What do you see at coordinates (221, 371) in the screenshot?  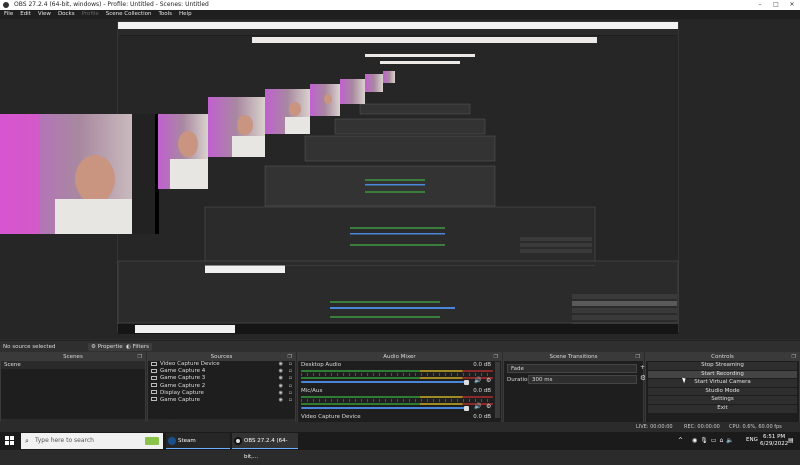 I see `source-item: Game Capture 4 ◉ ▫` at bounding box center [221, 371].